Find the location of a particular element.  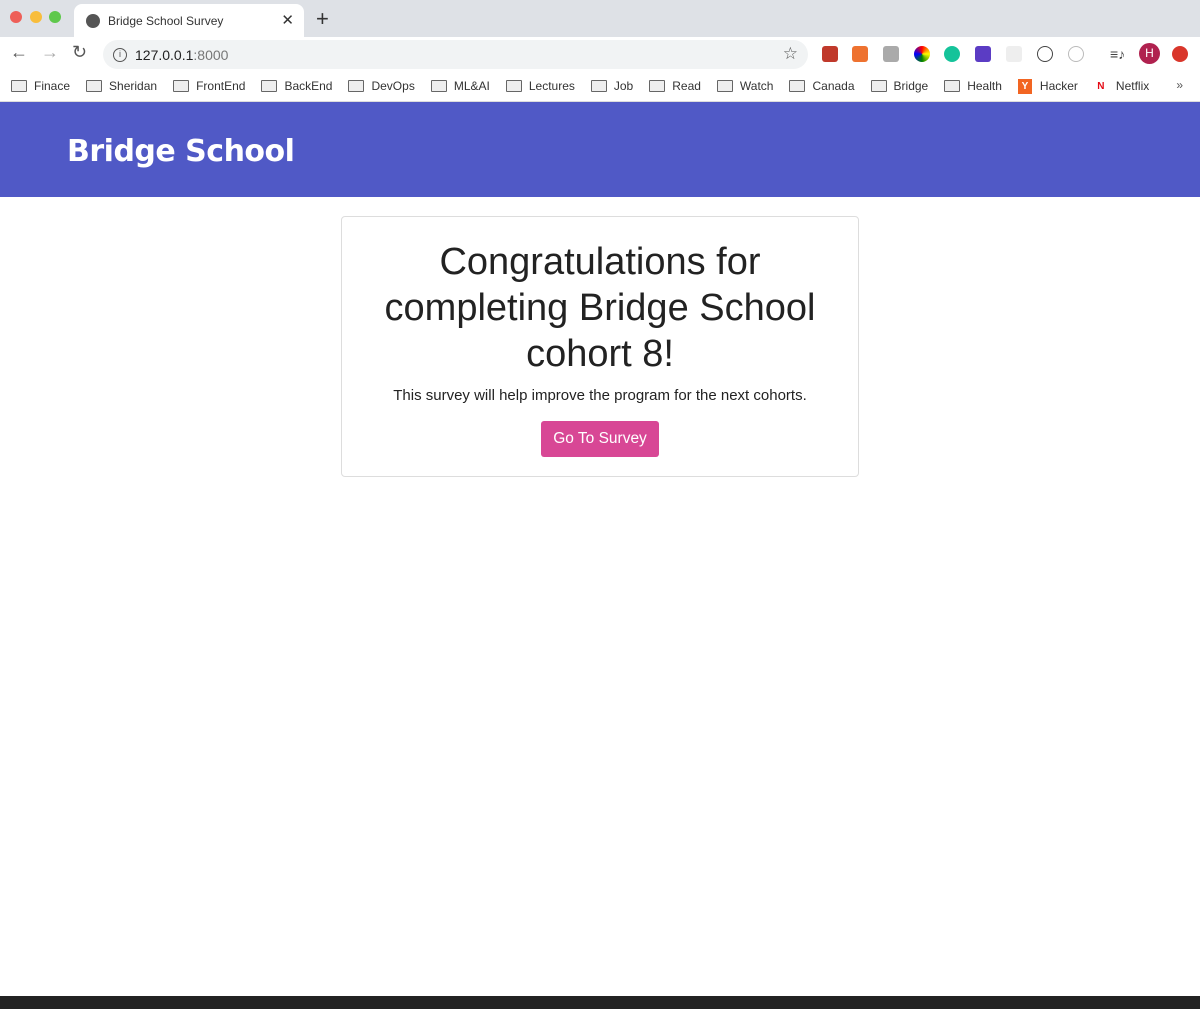

media-control-icon: ≡♪ is located at coordinates (1118, 54).